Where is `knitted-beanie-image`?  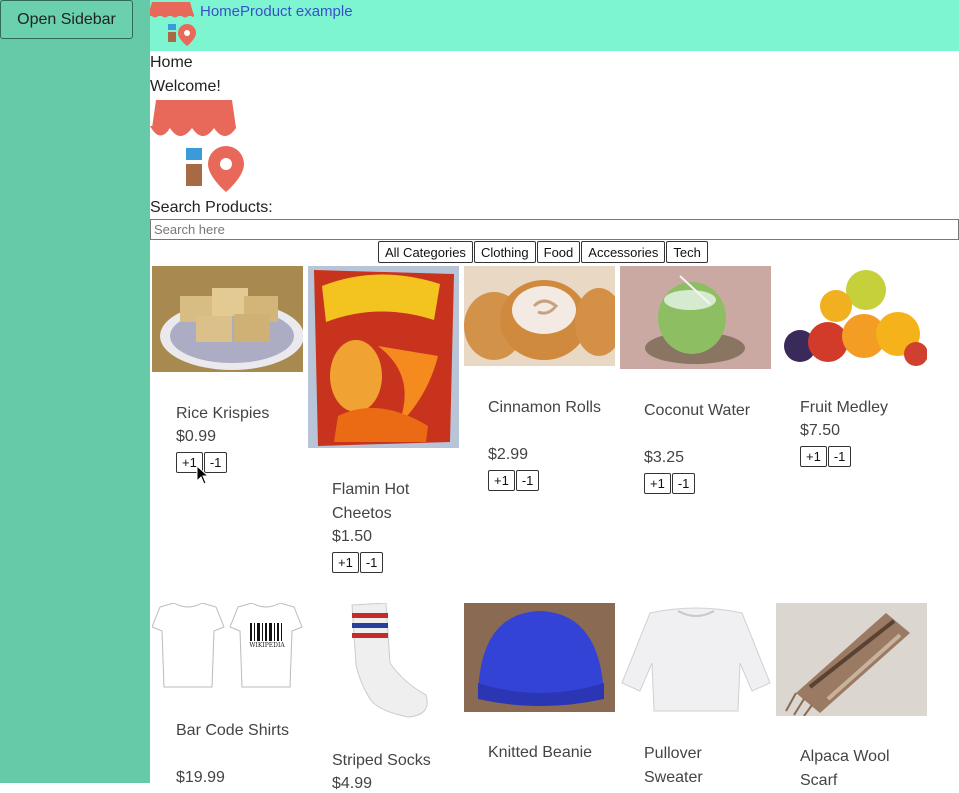
knitted-beanie-image is located at coordinates (539, 657).